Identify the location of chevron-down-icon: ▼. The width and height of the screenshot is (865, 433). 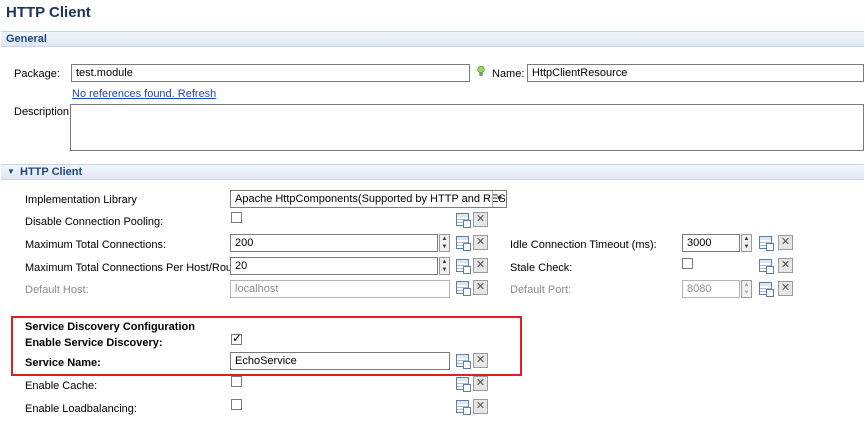
(499, 199).